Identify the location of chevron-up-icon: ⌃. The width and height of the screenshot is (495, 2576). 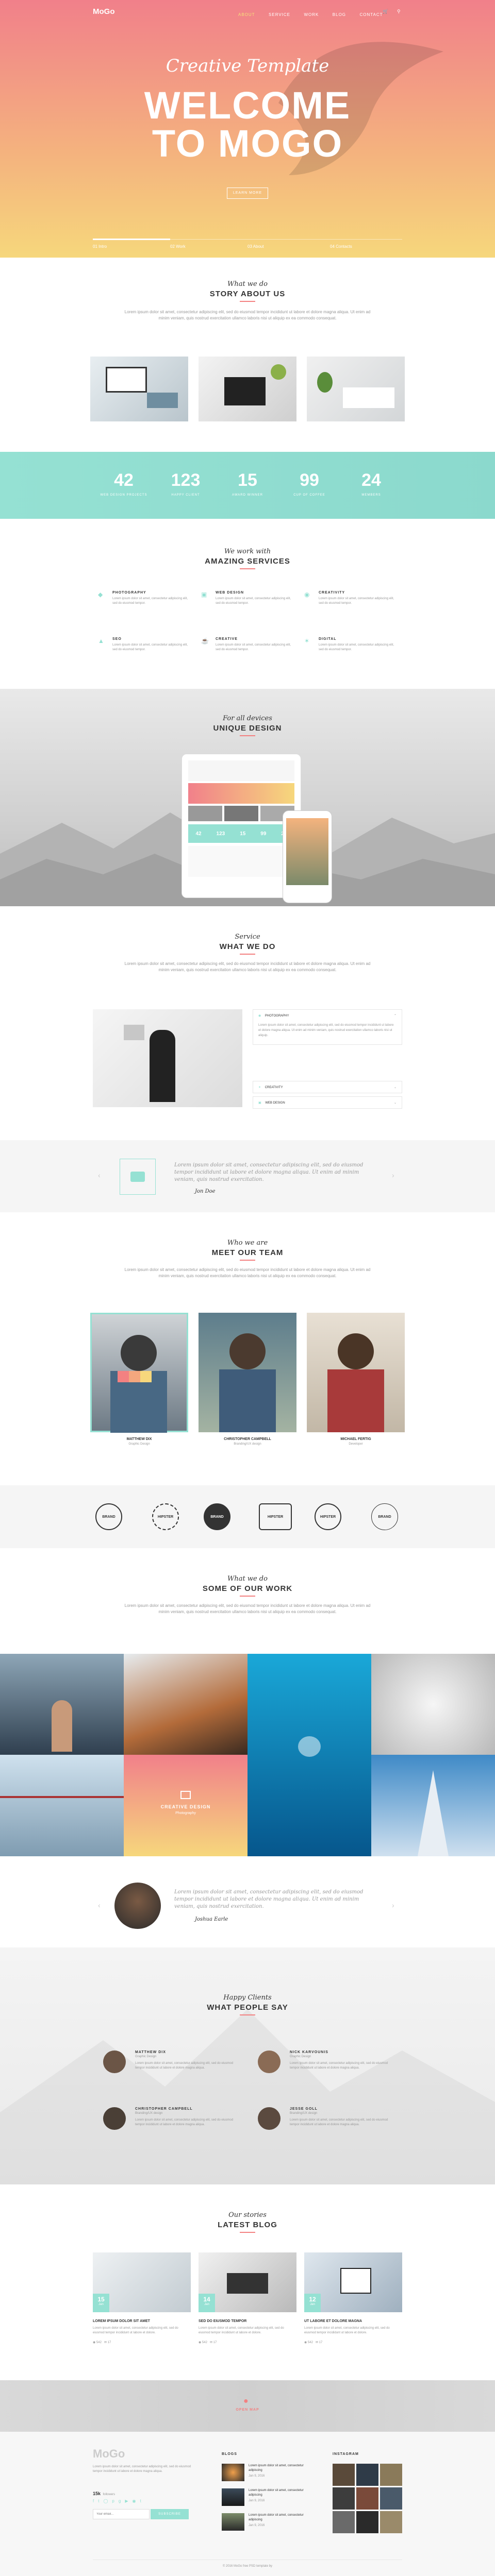
(395, 1016).